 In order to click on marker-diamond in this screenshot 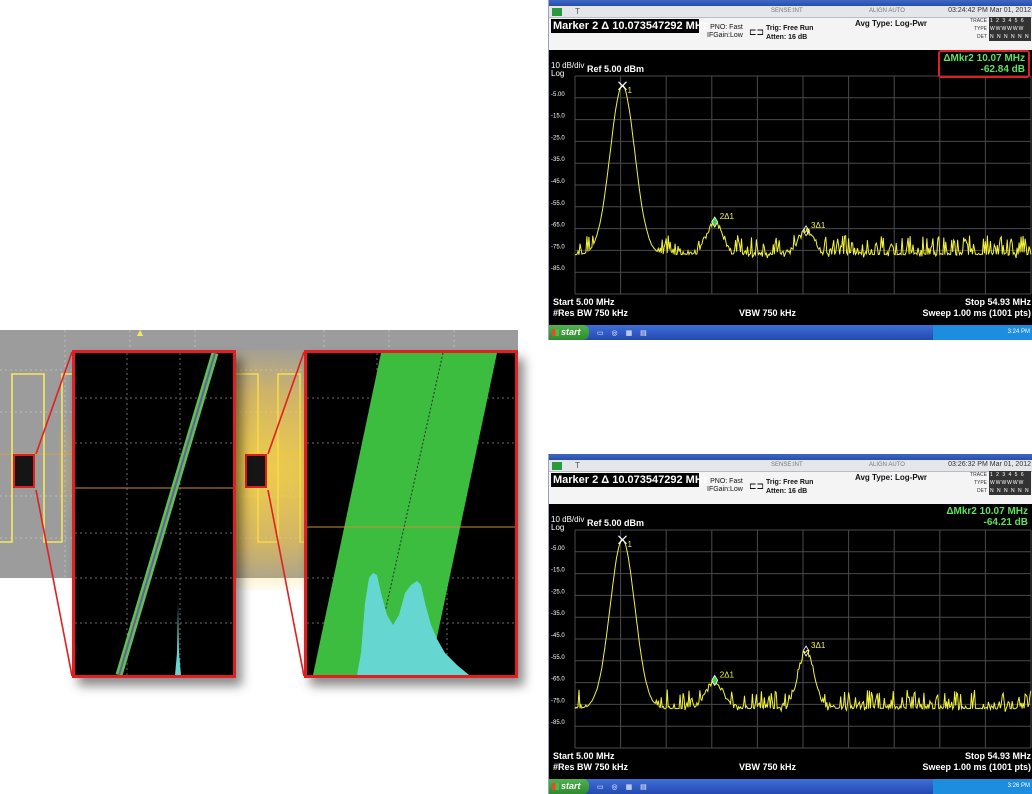, I will do `click(715, 222)`.